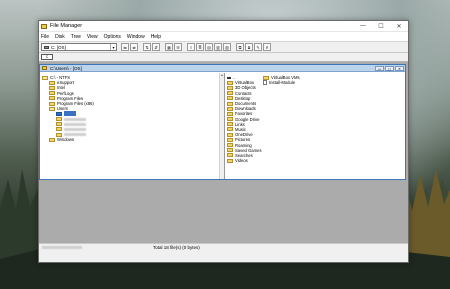 This screenshot has width=450, height=289. I want to click on file-list-item-label: Videos, so click(241, 161).